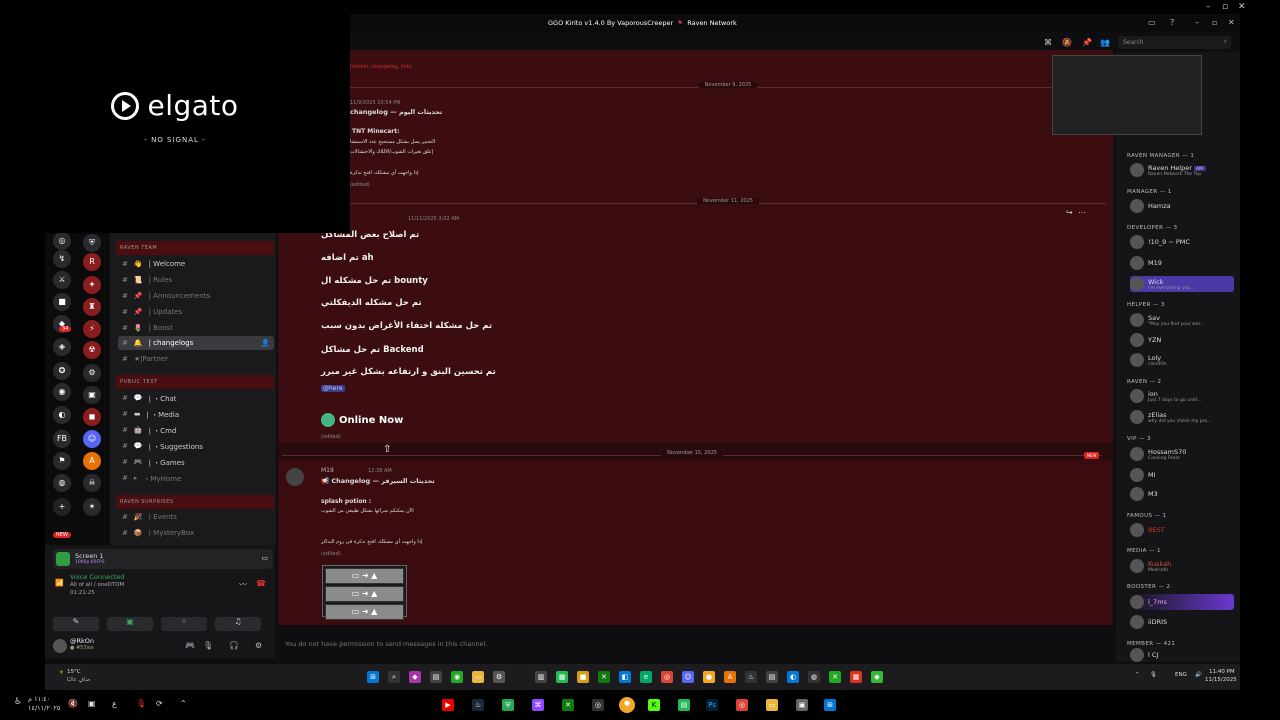  I want to click on game-icon: 🎮, so click(190, 645).